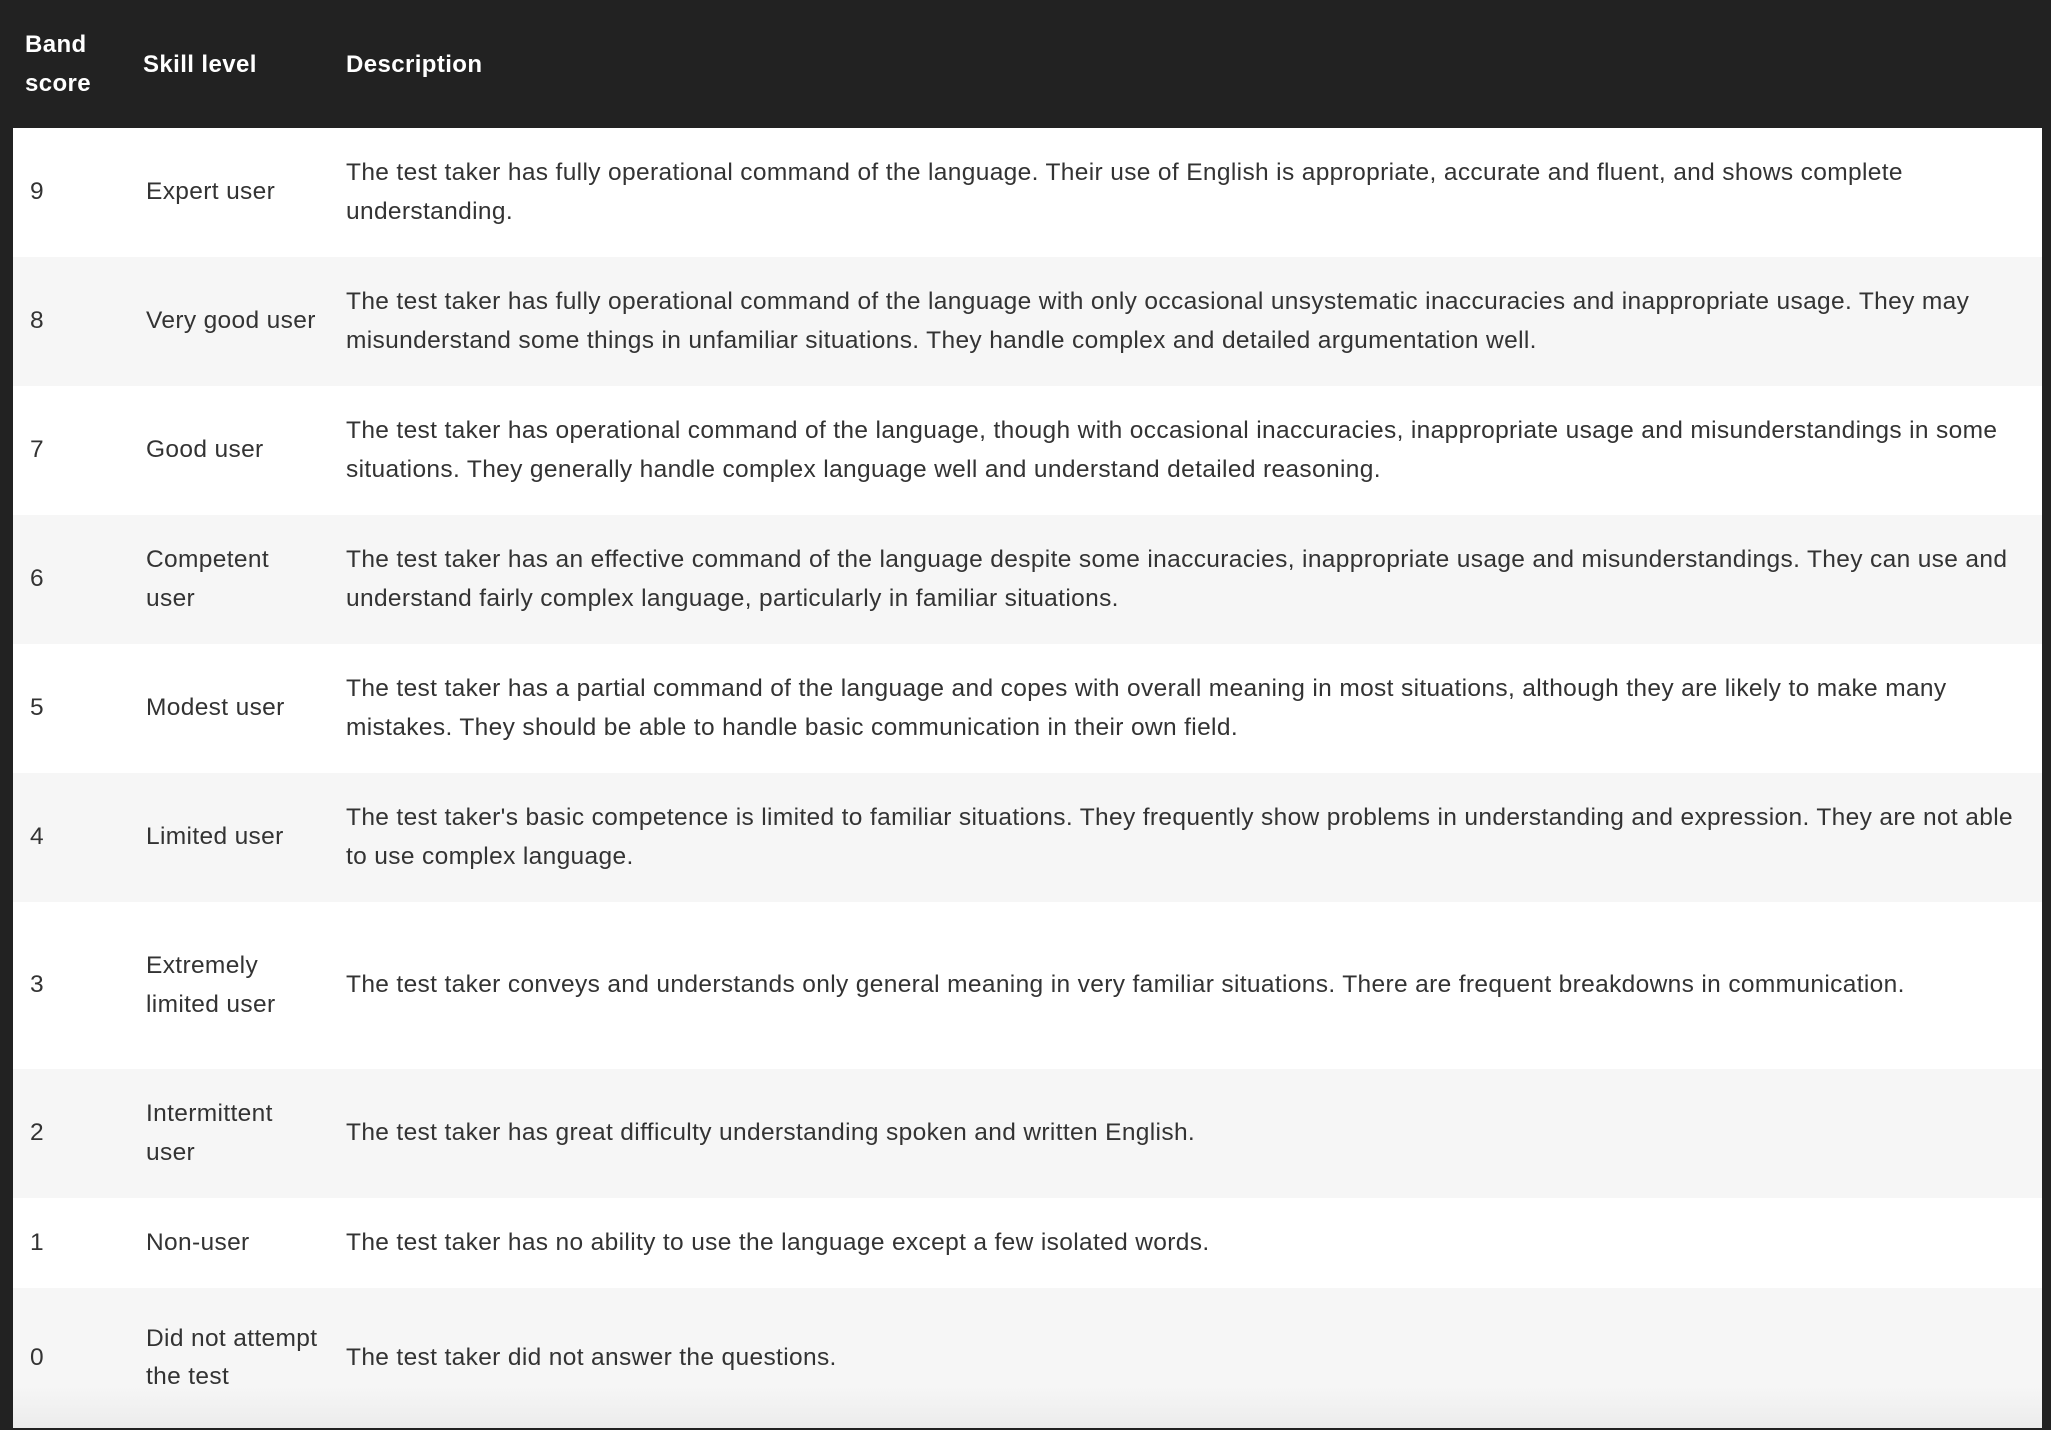  What do you see at coordinates (37, 450) in the screenshot?
I see `band-cell: 7` at bounding box center [37, 450].